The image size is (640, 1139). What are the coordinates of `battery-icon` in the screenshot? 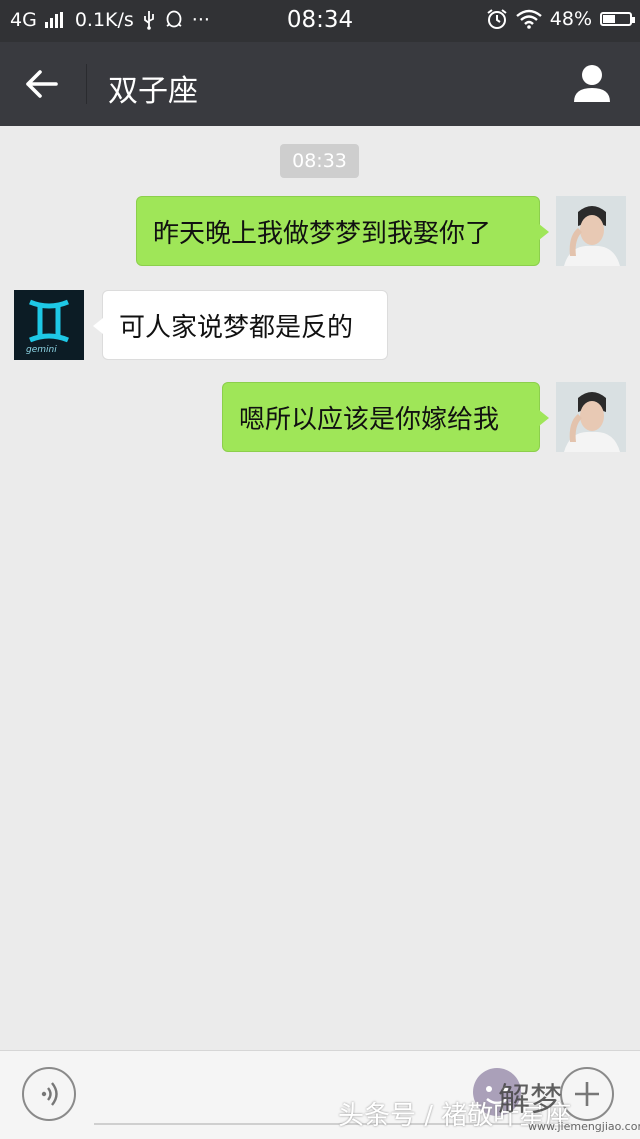 It's located at (617, 19).